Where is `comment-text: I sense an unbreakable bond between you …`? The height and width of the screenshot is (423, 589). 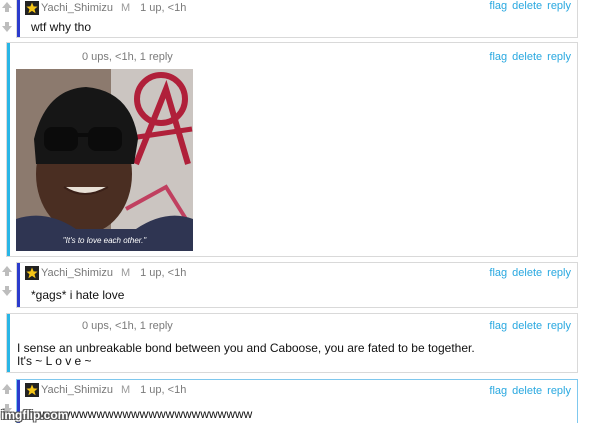 comment-text: I sense an unbreakable bond between you … is located at coordinates (246, 355).